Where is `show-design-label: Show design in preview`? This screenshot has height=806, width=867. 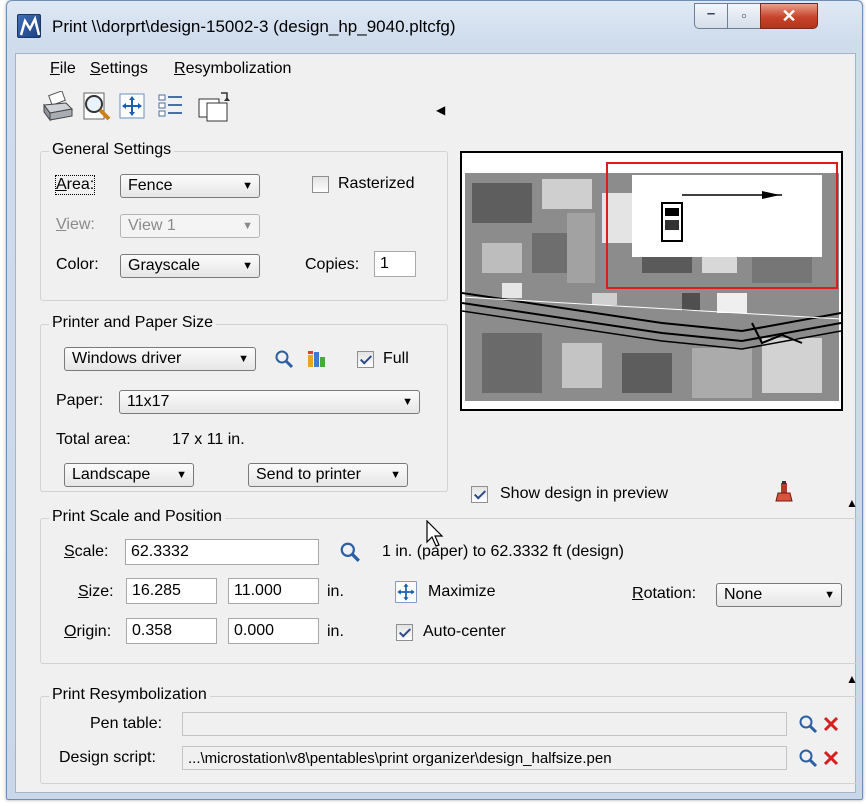 show-design-label: Show design in preview is located at coordinates (584, 493).